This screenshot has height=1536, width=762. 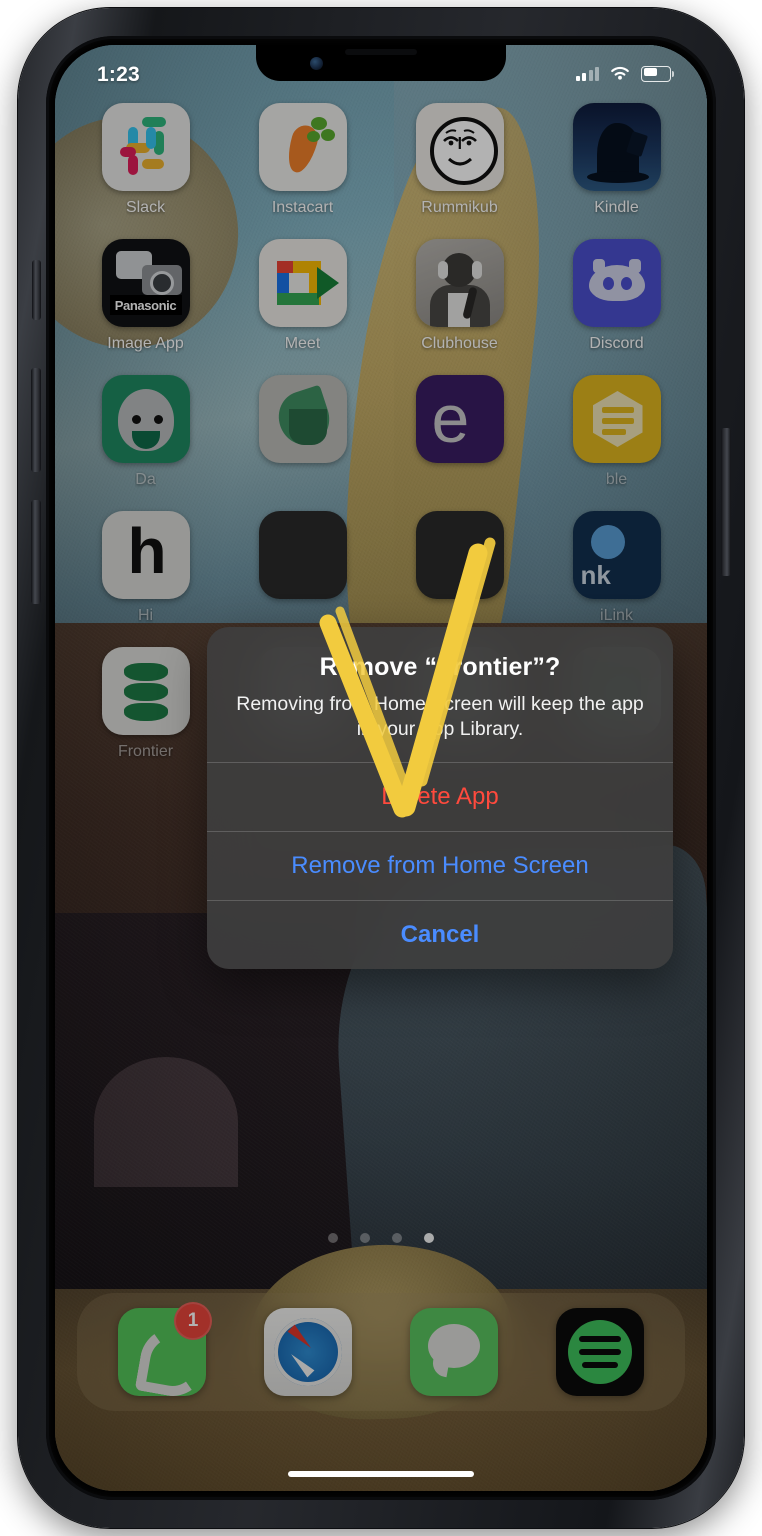 What do you see at coordinates (36, 420) in the screenshot?
I see `volume-up-button` at bounding box center [36, 420].